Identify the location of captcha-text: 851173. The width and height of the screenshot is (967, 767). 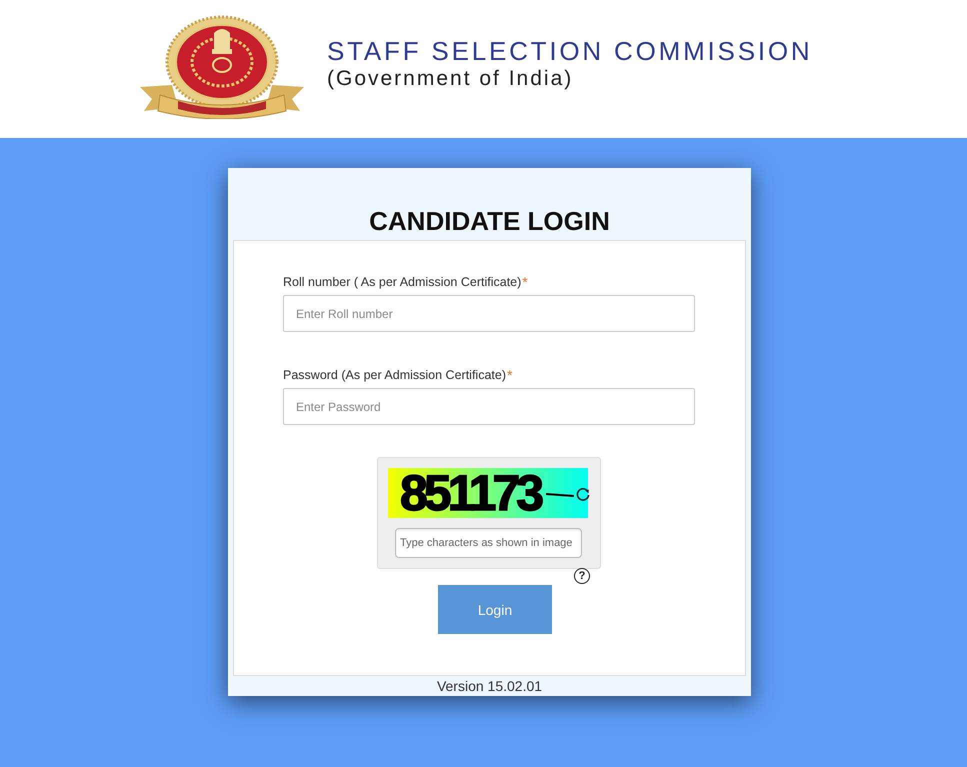
(470, 493).